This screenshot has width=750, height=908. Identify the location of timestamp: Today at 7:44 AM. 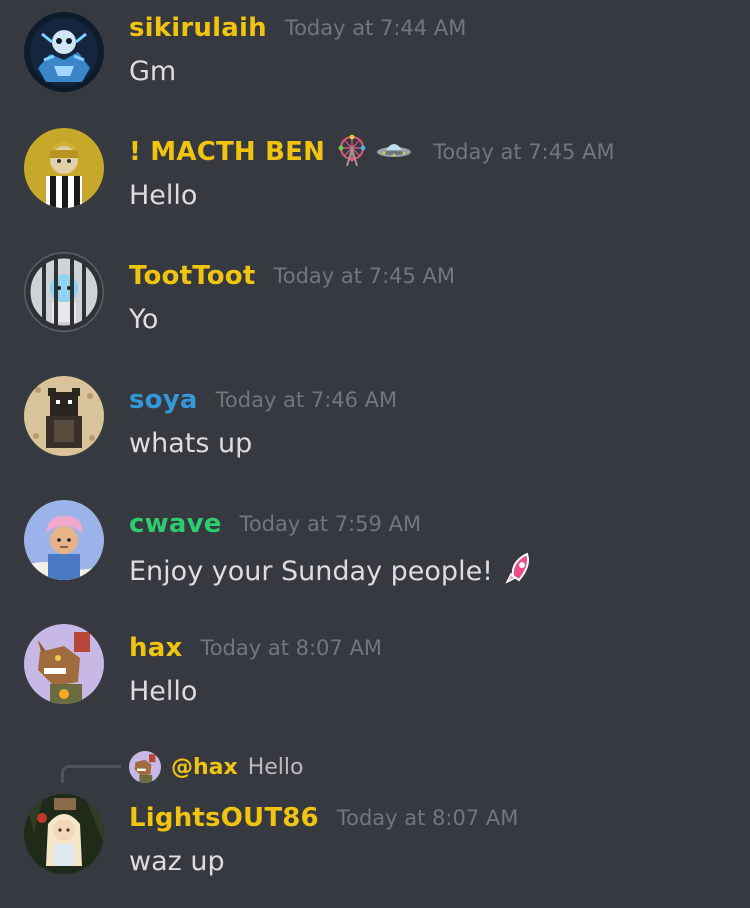
(376, 28).